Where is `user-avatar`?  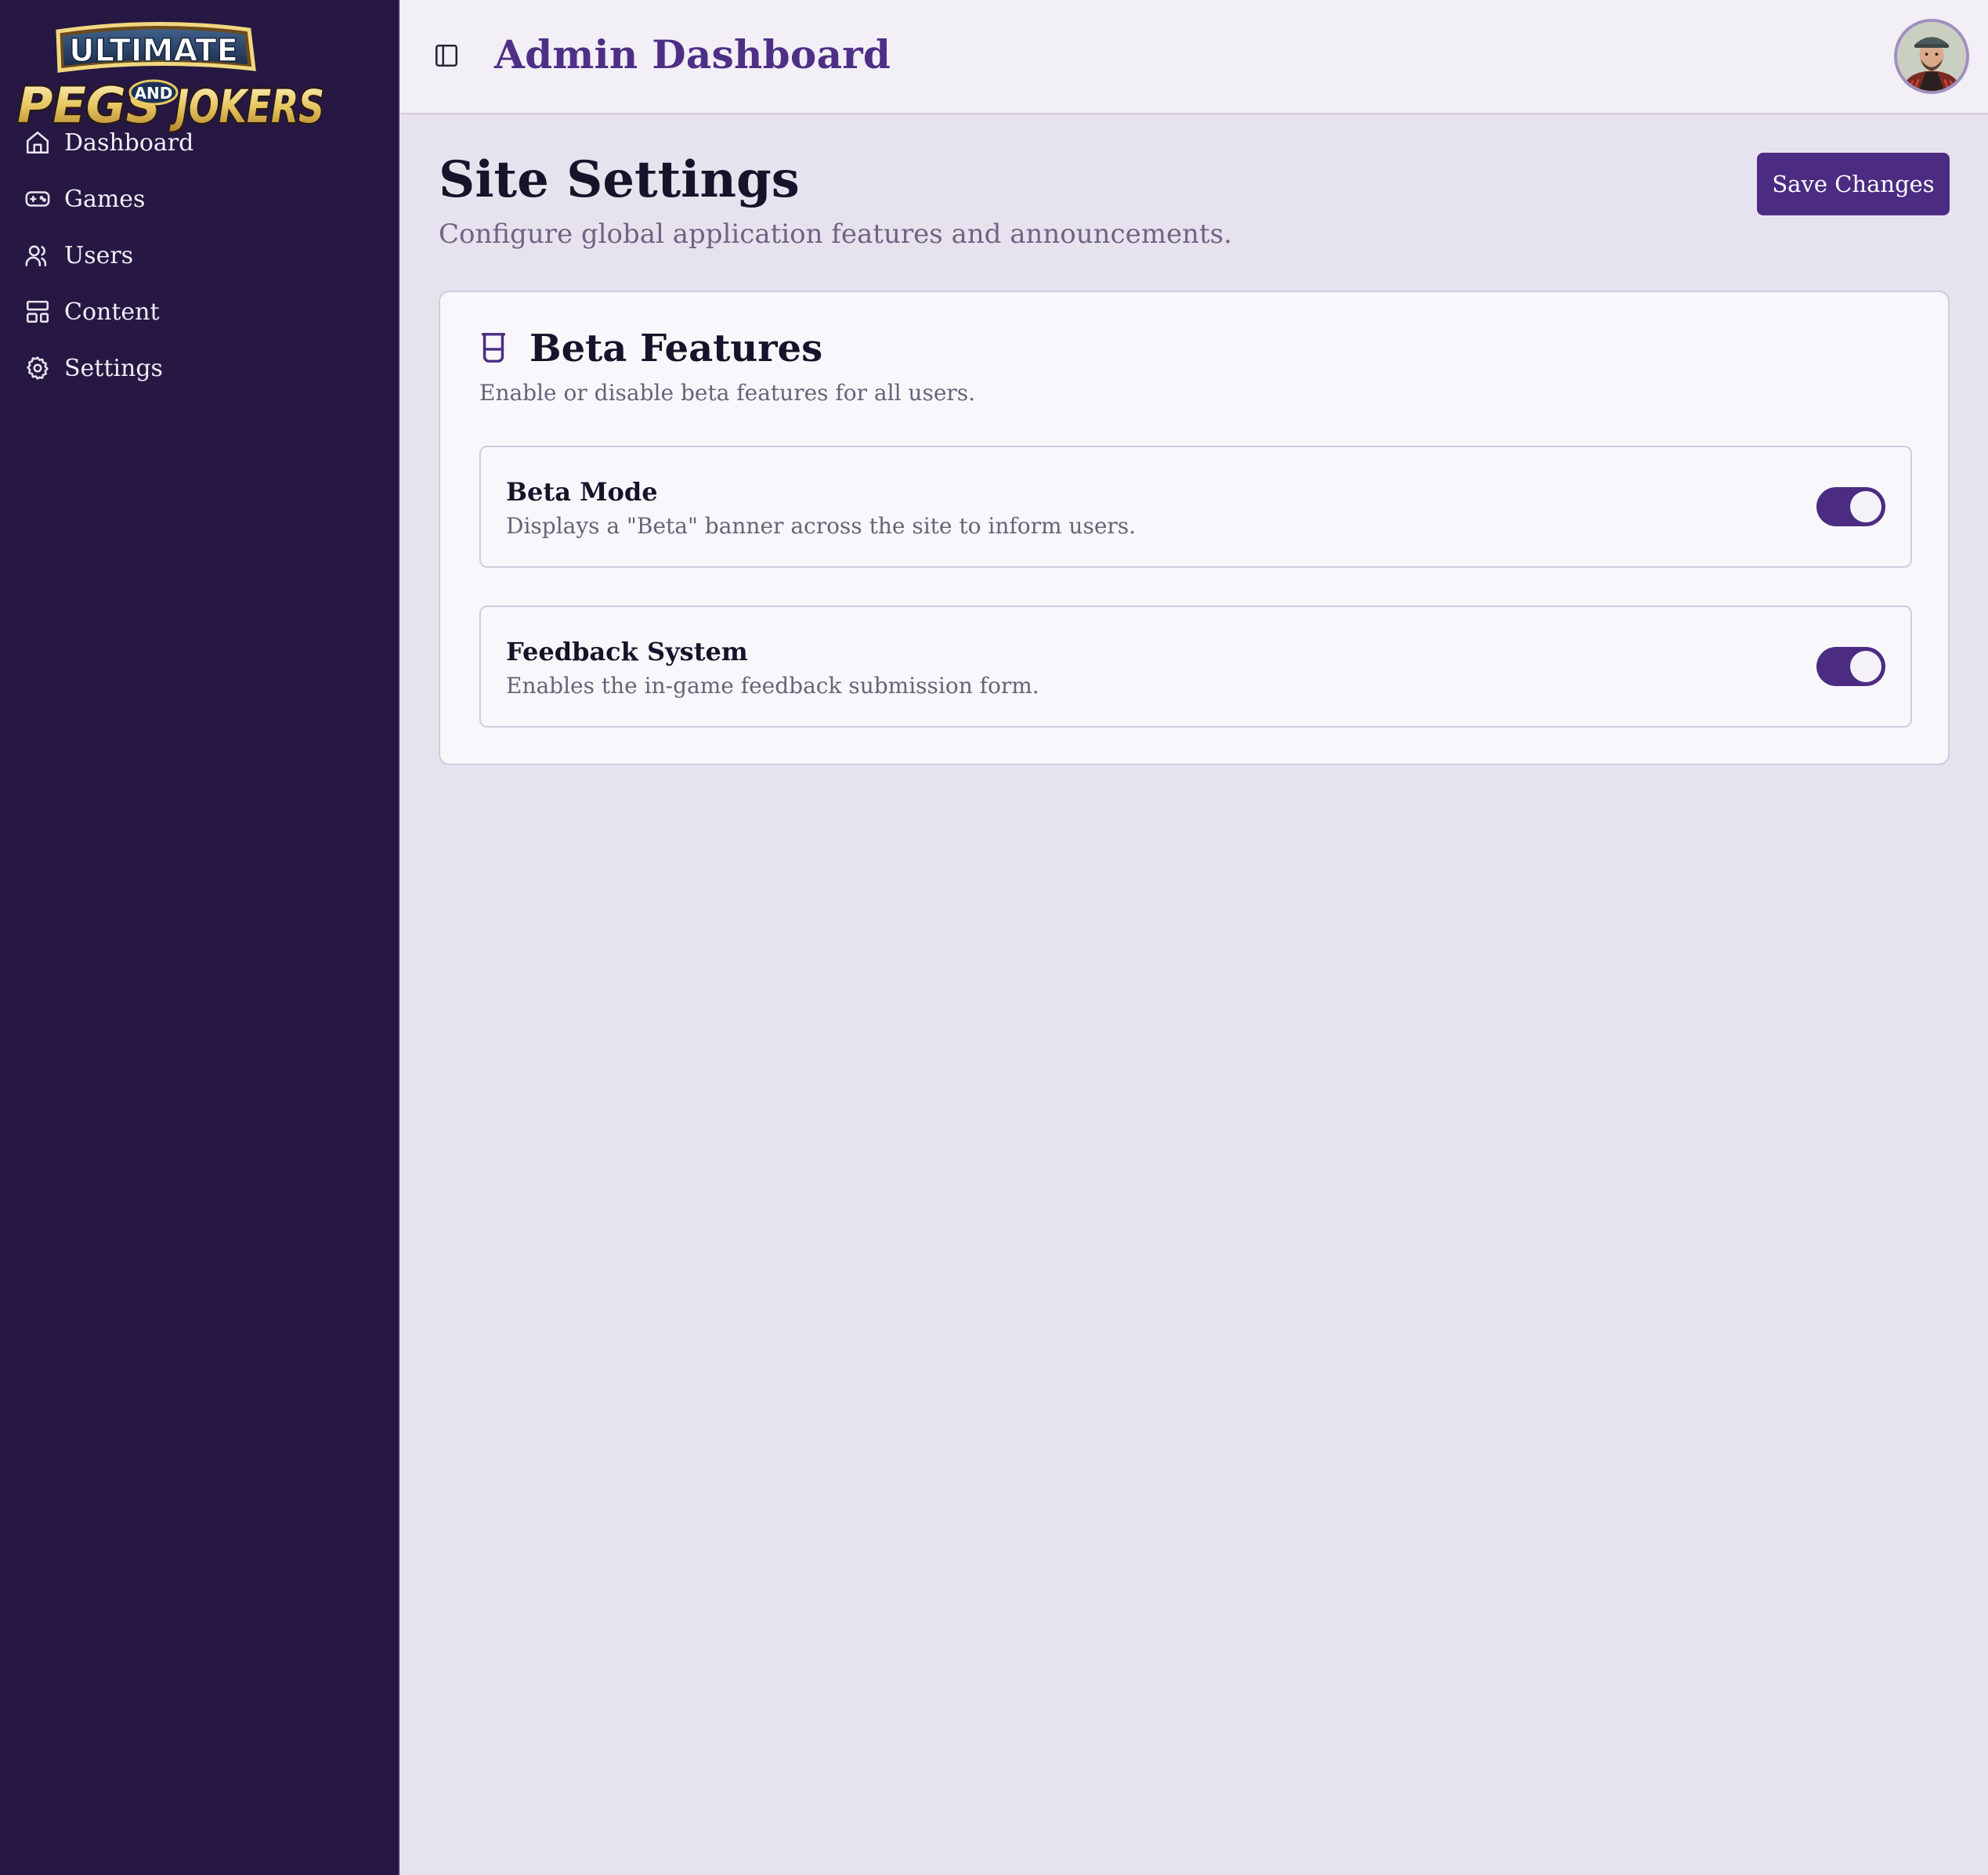 user-avatar is located at coordinates (1931, 57).